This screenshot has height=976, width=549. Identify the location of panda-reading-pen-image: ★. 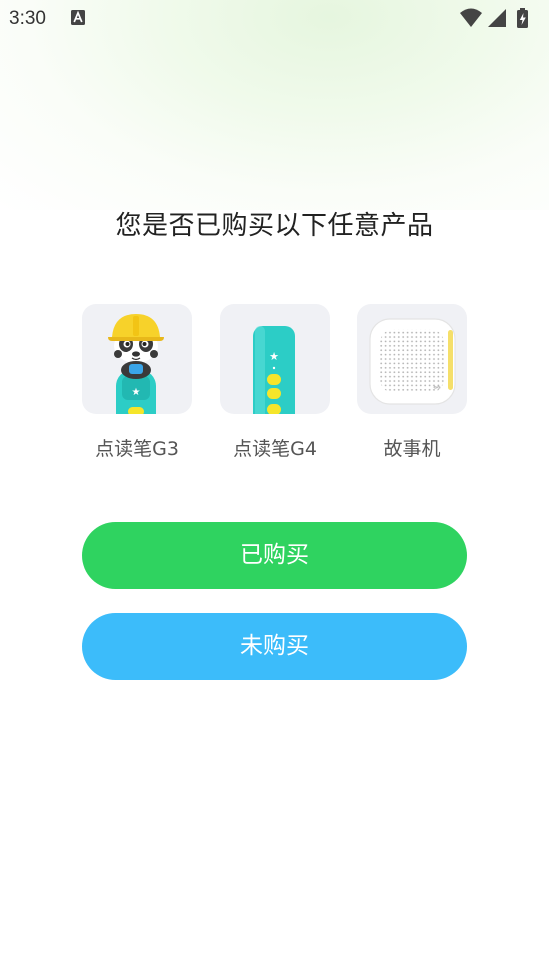
(136, 364).